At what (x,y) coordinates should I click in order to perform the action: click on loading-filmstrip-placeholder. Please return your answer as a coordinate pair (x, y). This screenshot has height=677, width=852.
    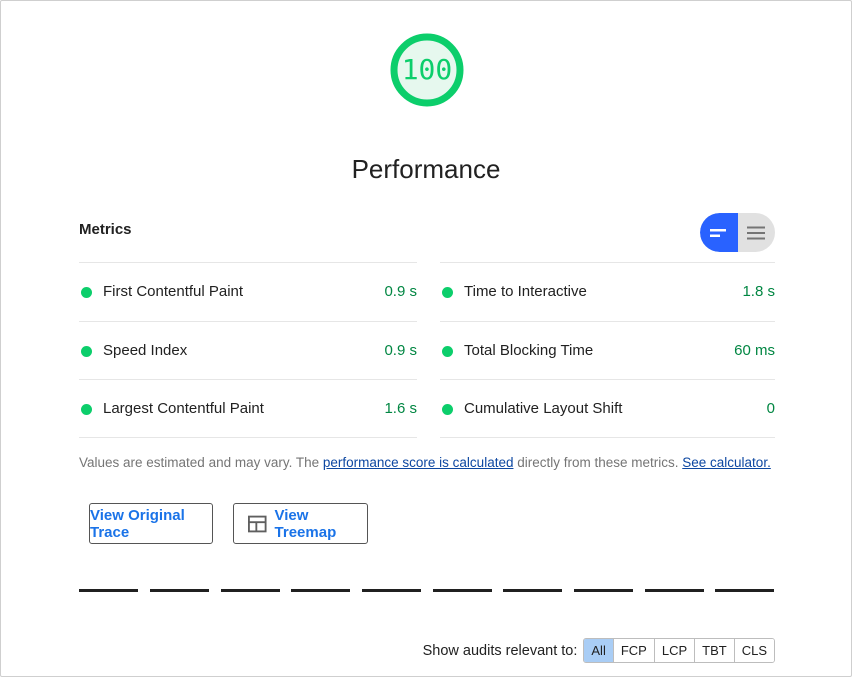
    Looking at the image, I should click on (427, 591).